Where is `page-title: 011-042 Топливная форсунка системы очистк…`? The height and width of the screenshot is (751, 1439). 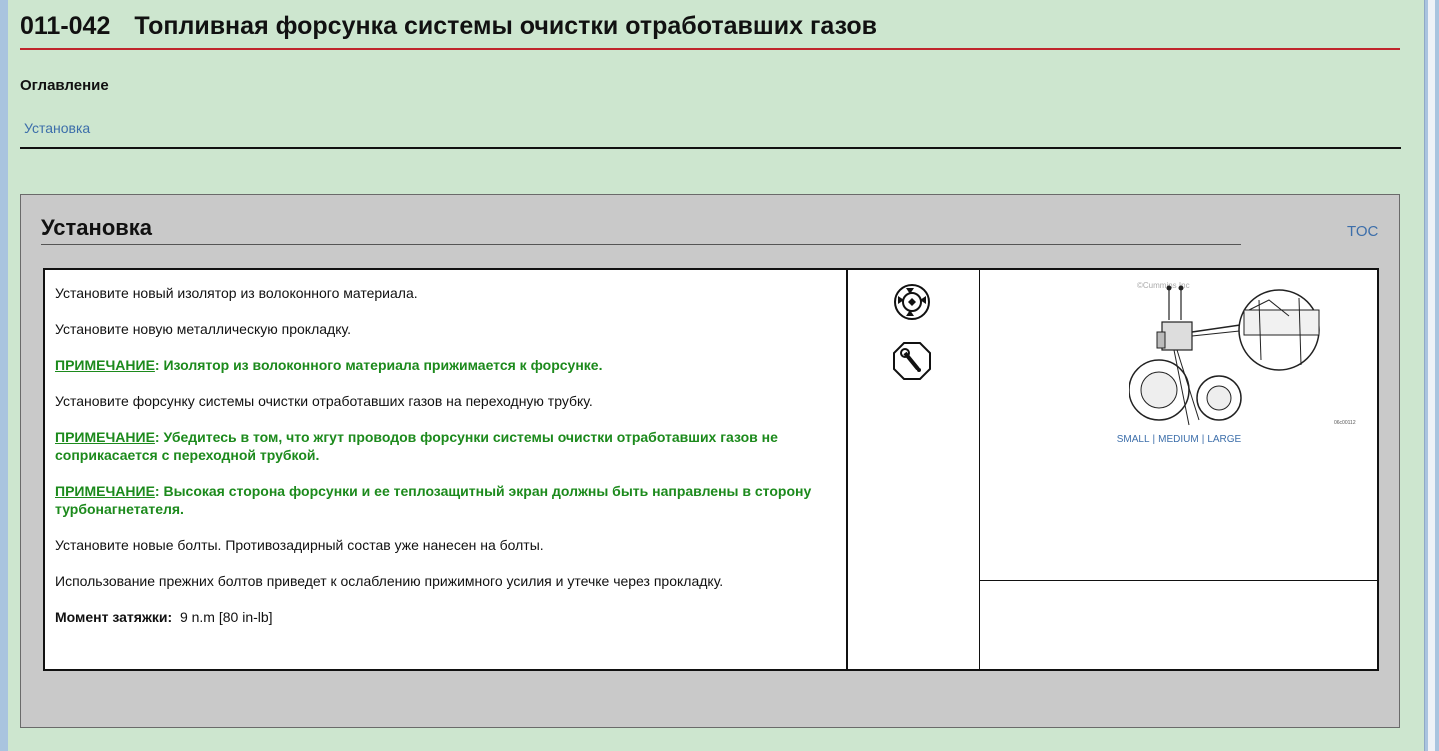 page-title: 011-042 Топливная форсунка системы очистк… is located at coordinates (710, 31).